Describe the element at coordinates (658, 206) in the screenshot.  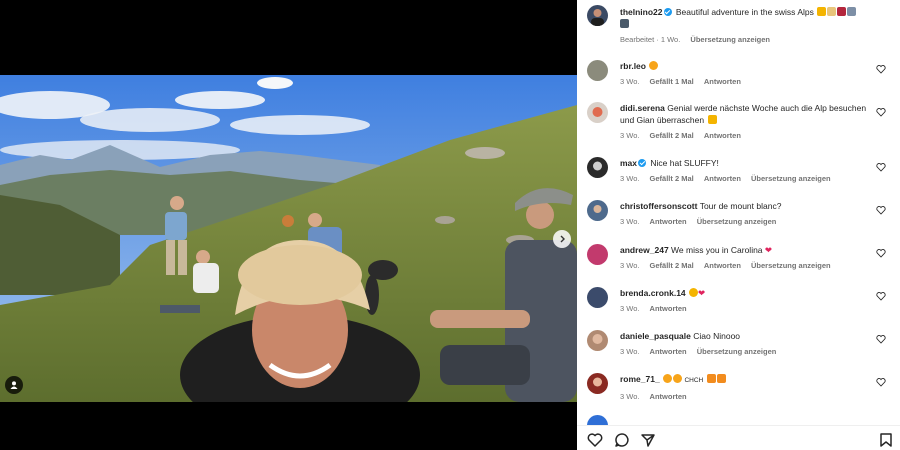
I see `comment-username: christoffersonscott` at that location.